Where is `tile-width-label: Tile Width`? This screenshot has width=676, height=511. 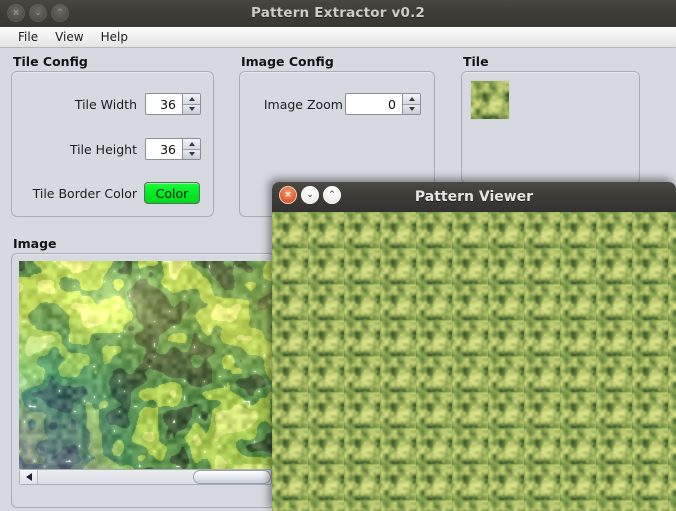
tile-width-label: Tile Width is located at coordinates (105, 104).